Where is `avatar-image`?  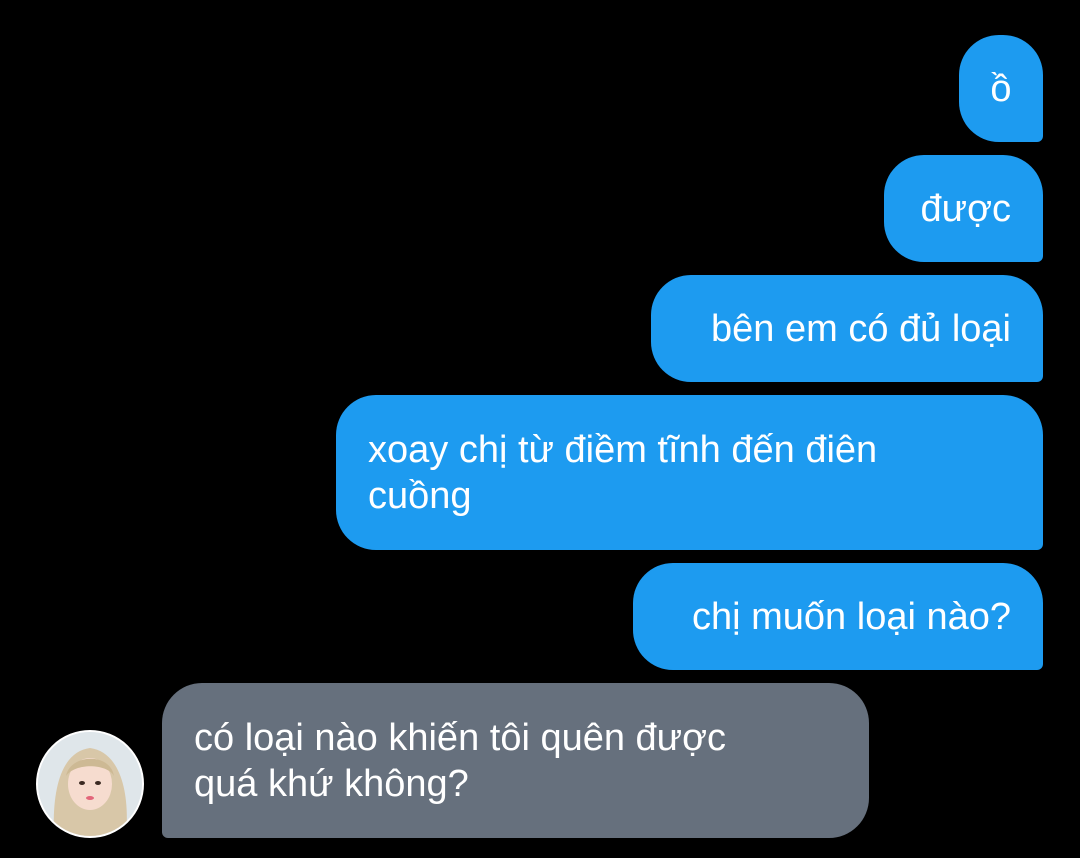
avatar-image is located at coordinates (90, 784).